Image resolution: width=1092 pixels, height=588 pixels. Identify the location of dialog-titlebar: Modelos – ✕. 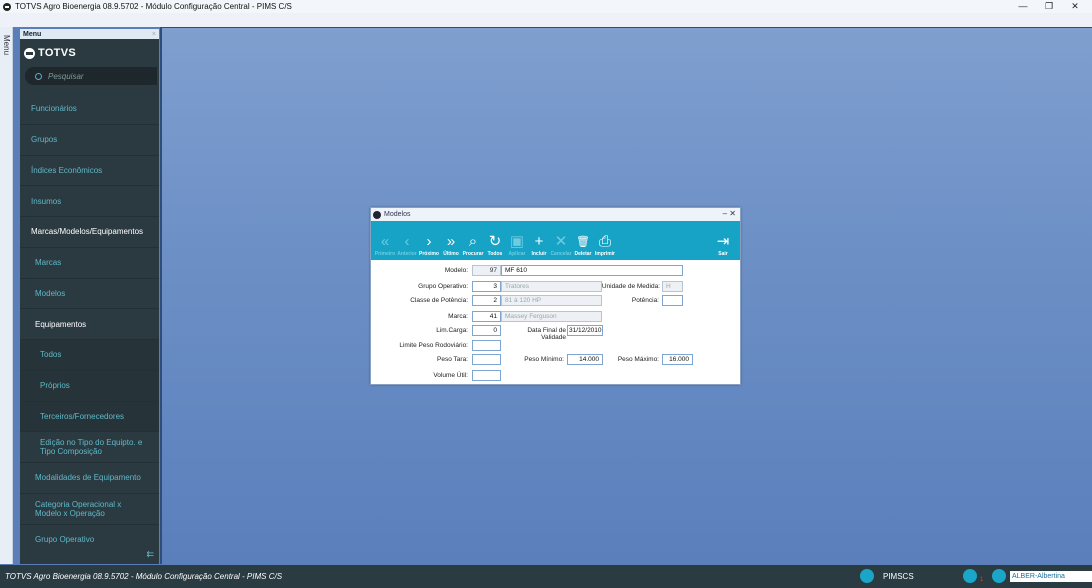
(555, 214).